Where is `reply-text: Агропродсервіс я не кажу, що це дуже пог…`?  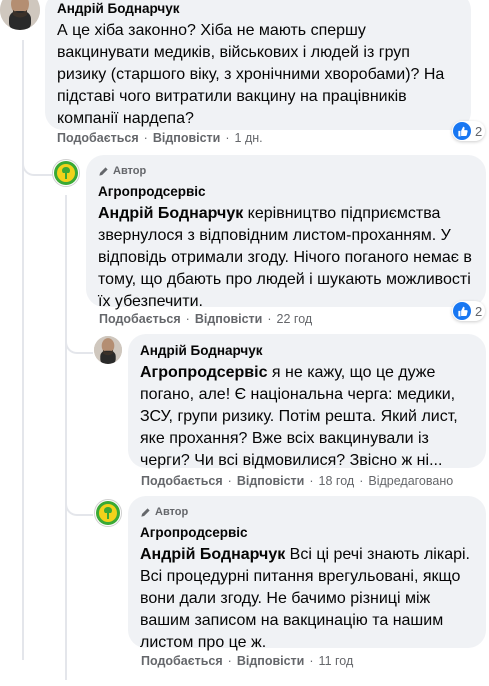 reply-text: Агропродсервіс я не кажу, що це дуже пог… is located at coordinates (299, 416).